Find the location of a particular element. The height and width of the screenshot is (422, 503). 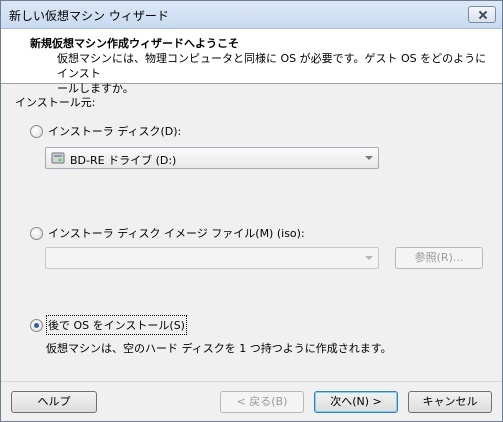

radio-install-later: 後で OS をインストール(S) is located at coordinates (108, 325).